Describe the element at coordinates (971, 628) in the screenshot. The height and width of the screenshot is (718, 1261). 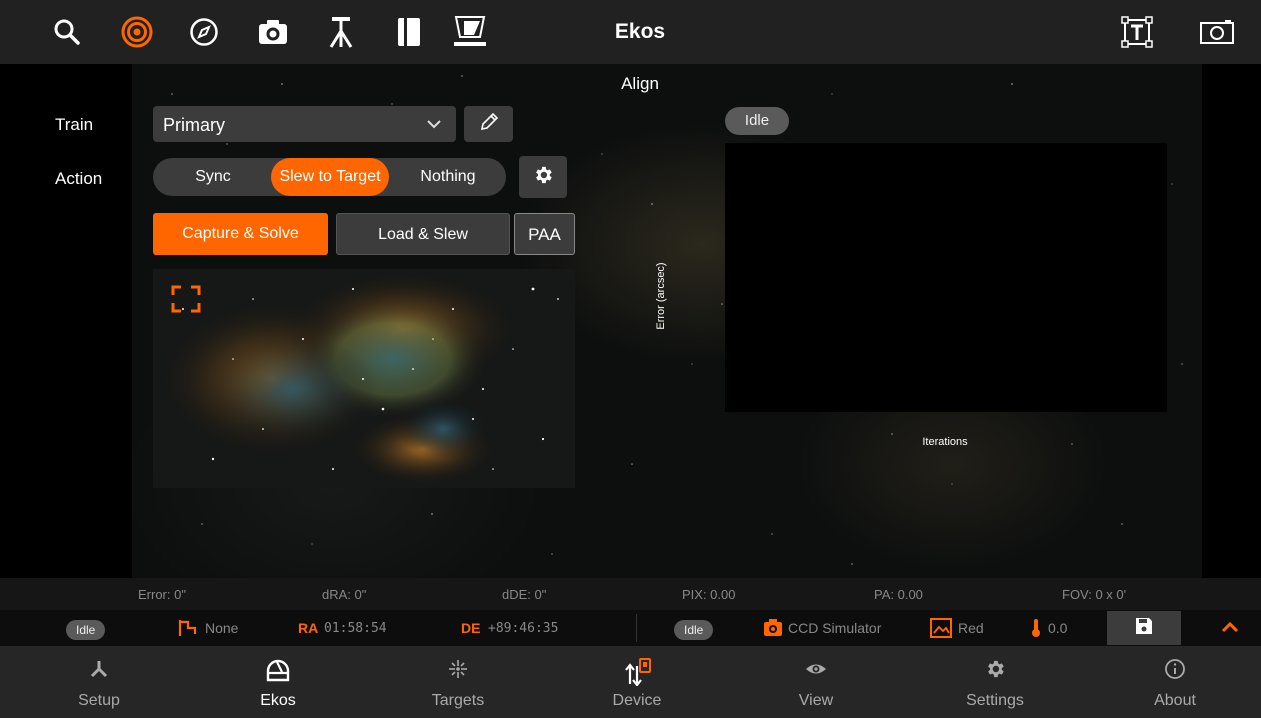
I see `filter-name: Red` at that location.